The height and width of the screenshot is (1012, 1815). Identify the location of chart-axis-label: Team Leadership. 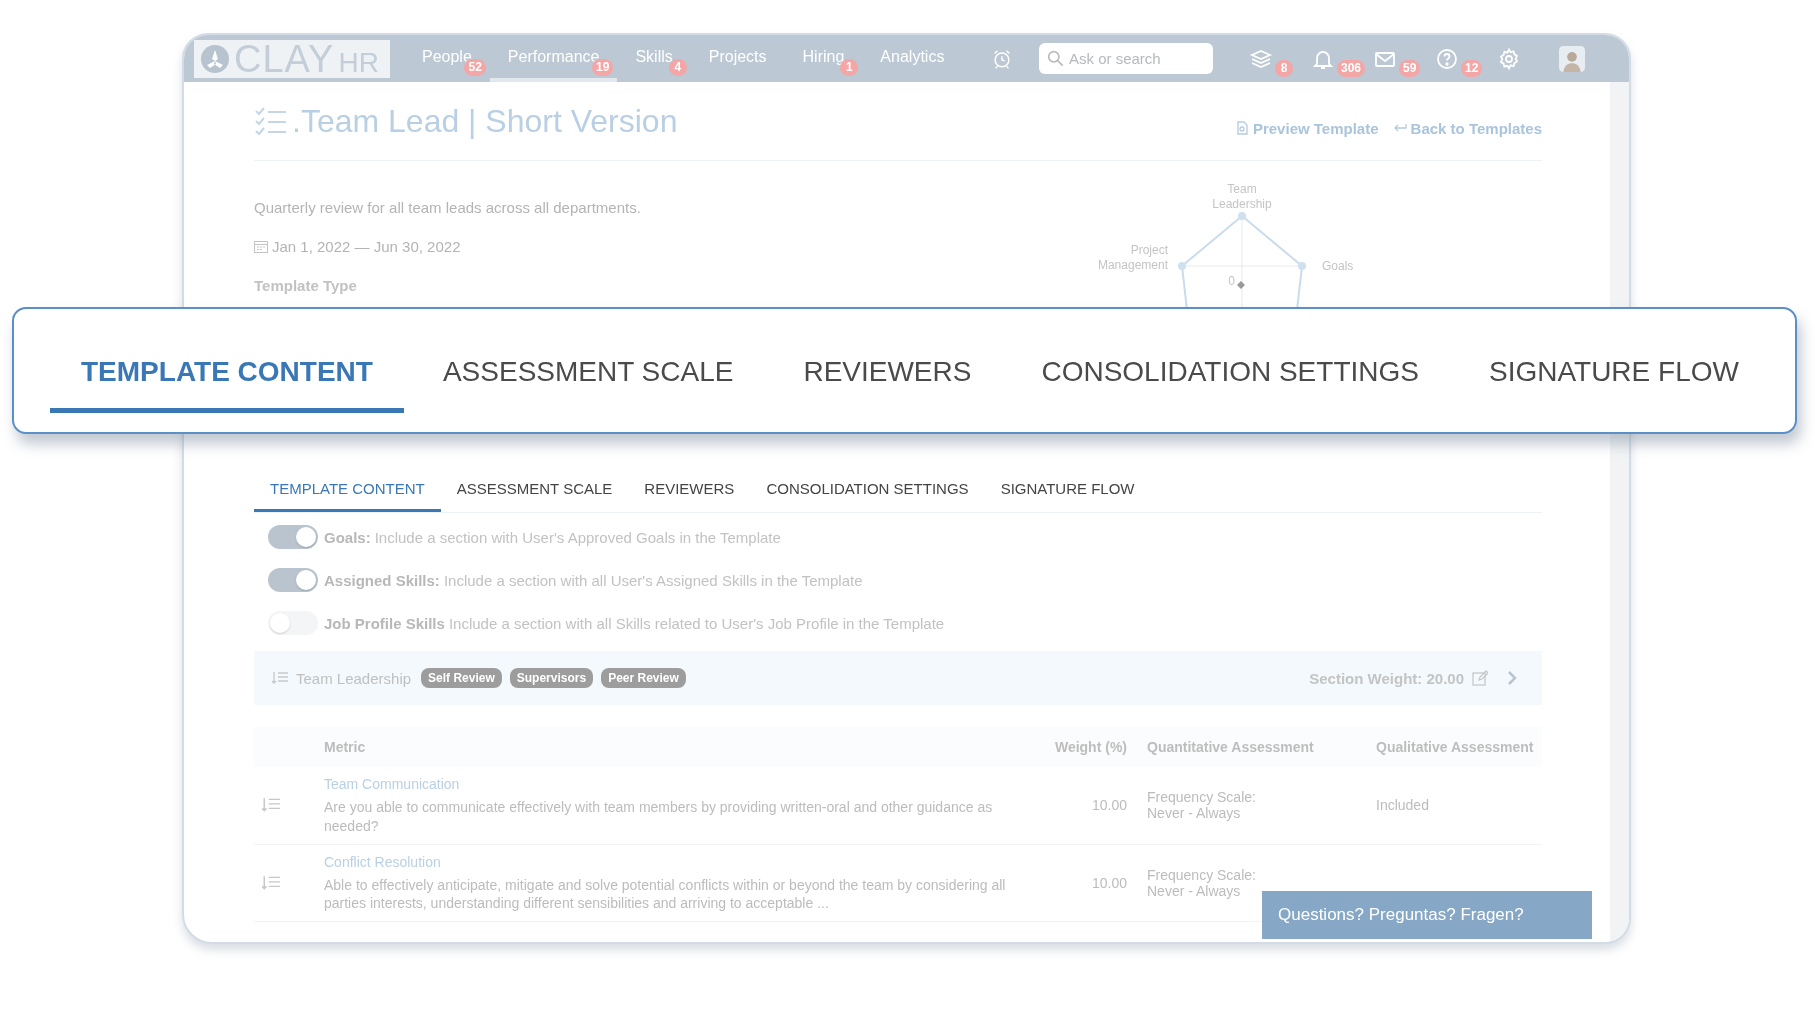
(1242, 196).